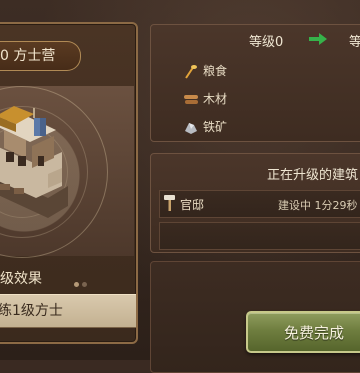 Image resolution: width=360 pixels, height=373 pixels. What do you see at coordinates (34, 162) in the screenshot?
I see `barracks-building-image` at bounding box center [34, 162].